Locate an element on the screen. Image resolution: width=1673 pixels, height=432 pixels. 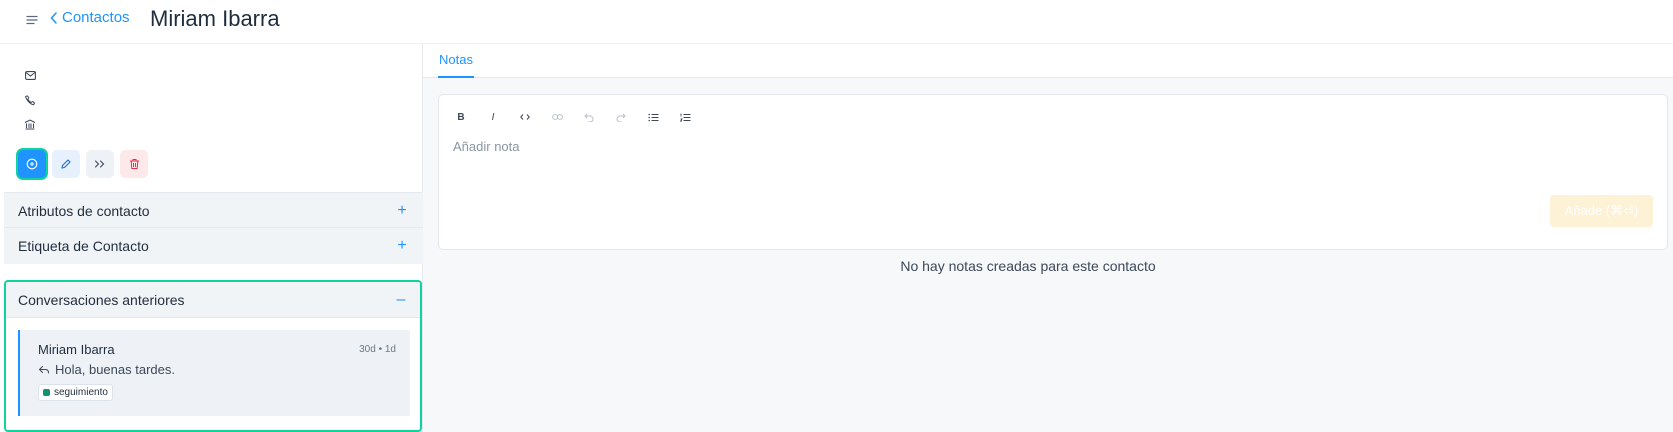
minus-icon: – is located at coordinates (401, 299).